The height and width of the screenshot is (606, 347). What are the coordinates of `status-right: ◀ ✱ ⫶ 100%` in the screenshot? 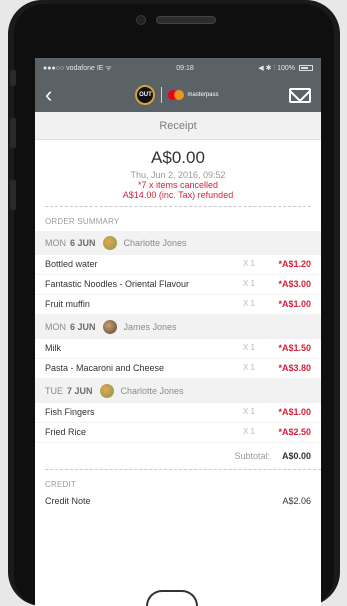 It's located at (285, 68).